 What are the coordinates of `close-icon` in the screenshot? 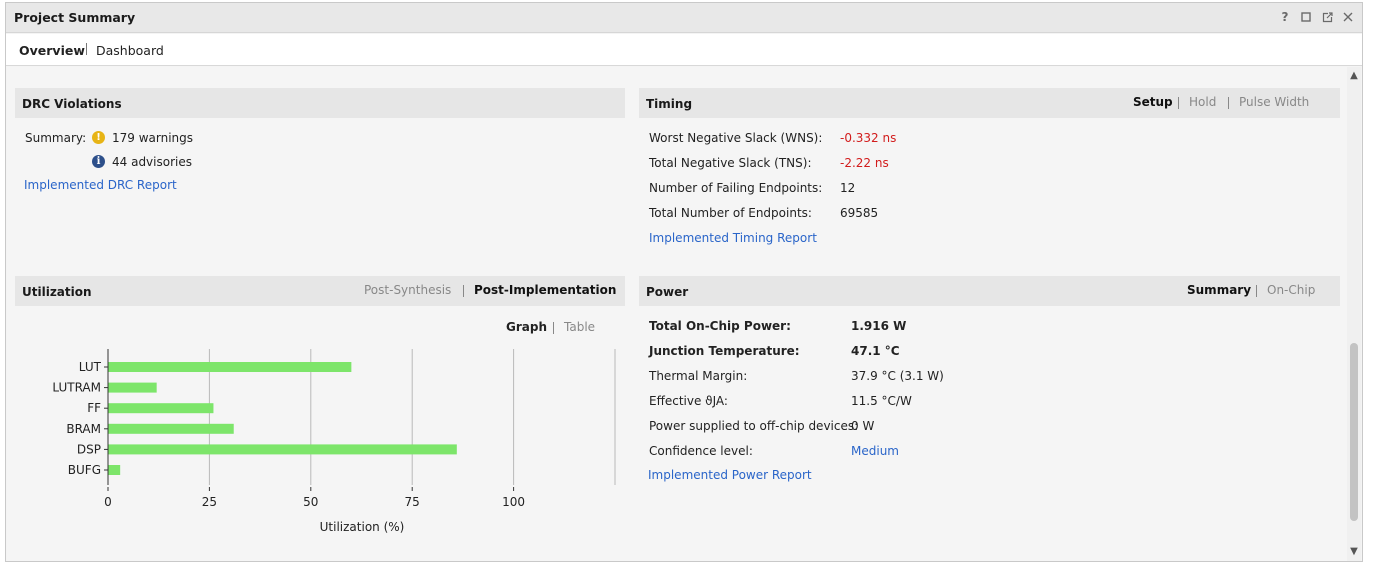 It's located at (1348, 17).